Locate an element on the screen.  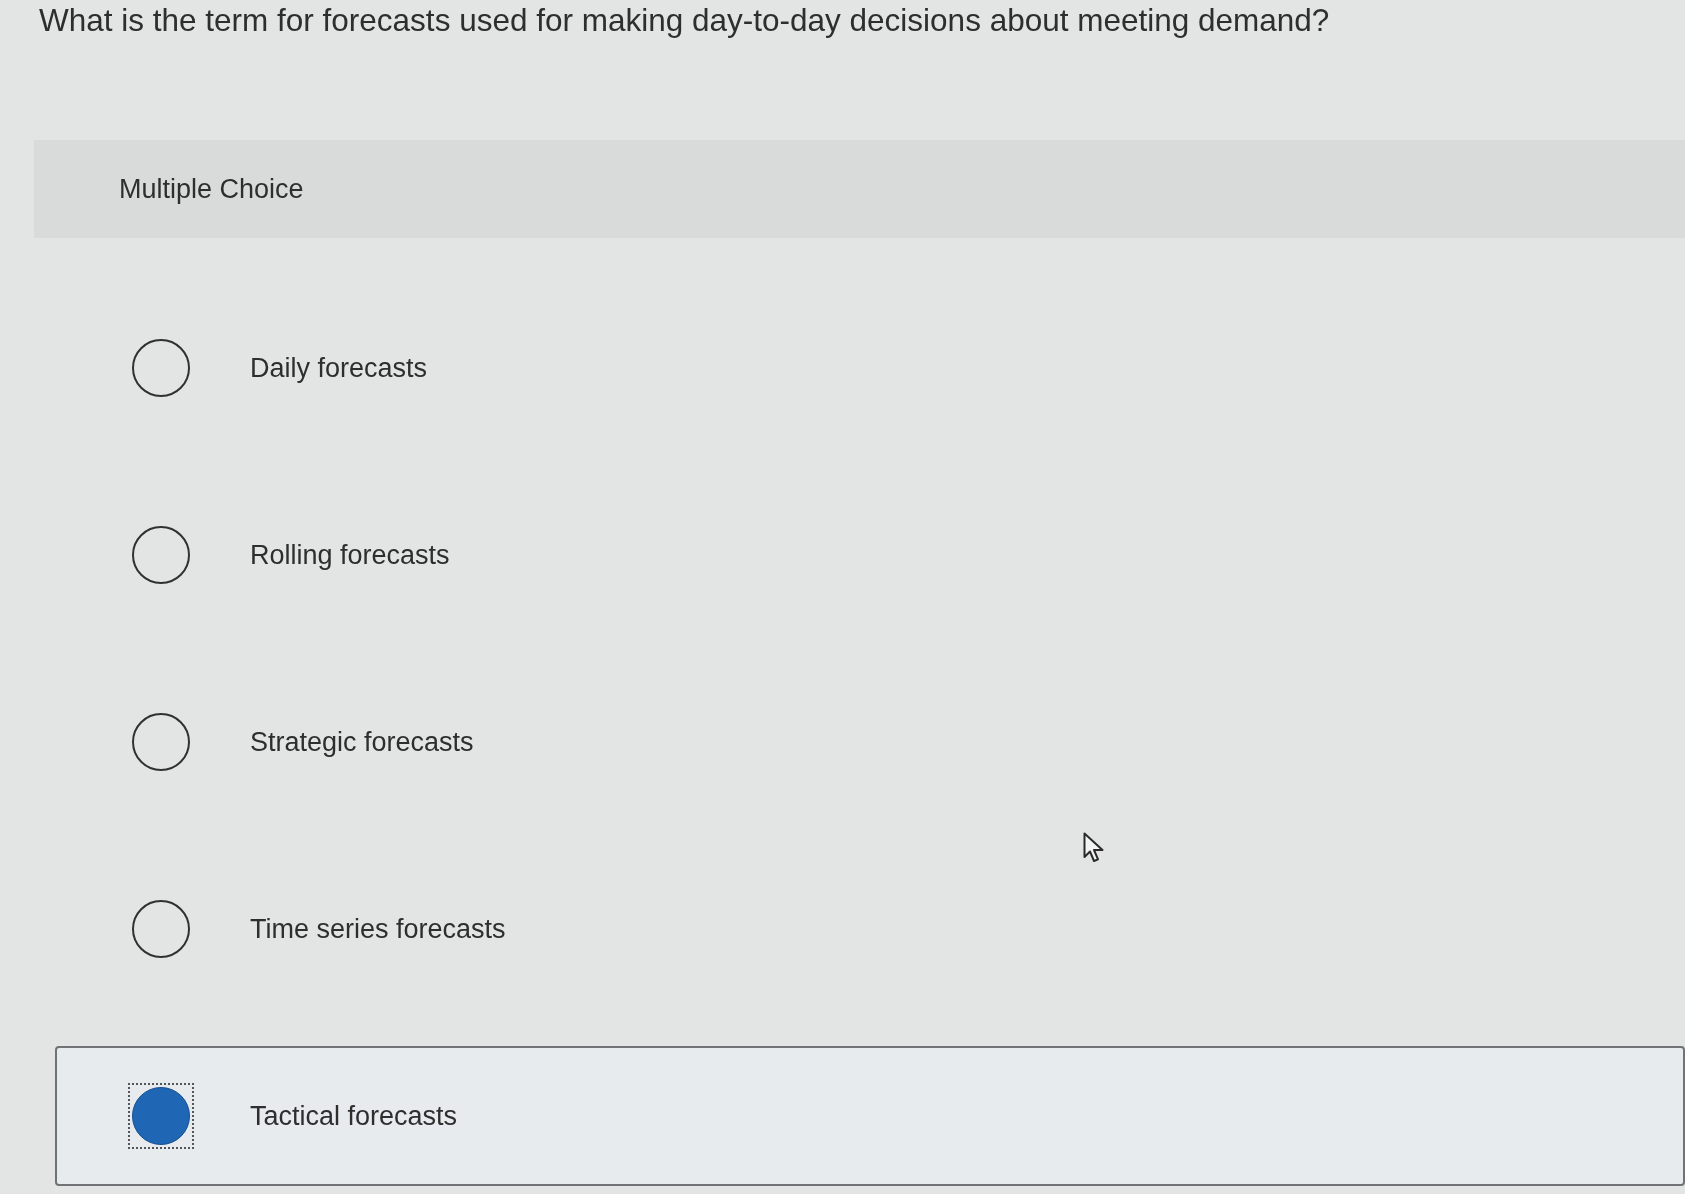
option-label: Tactical forecasts is located at coordinates (354, 1116).